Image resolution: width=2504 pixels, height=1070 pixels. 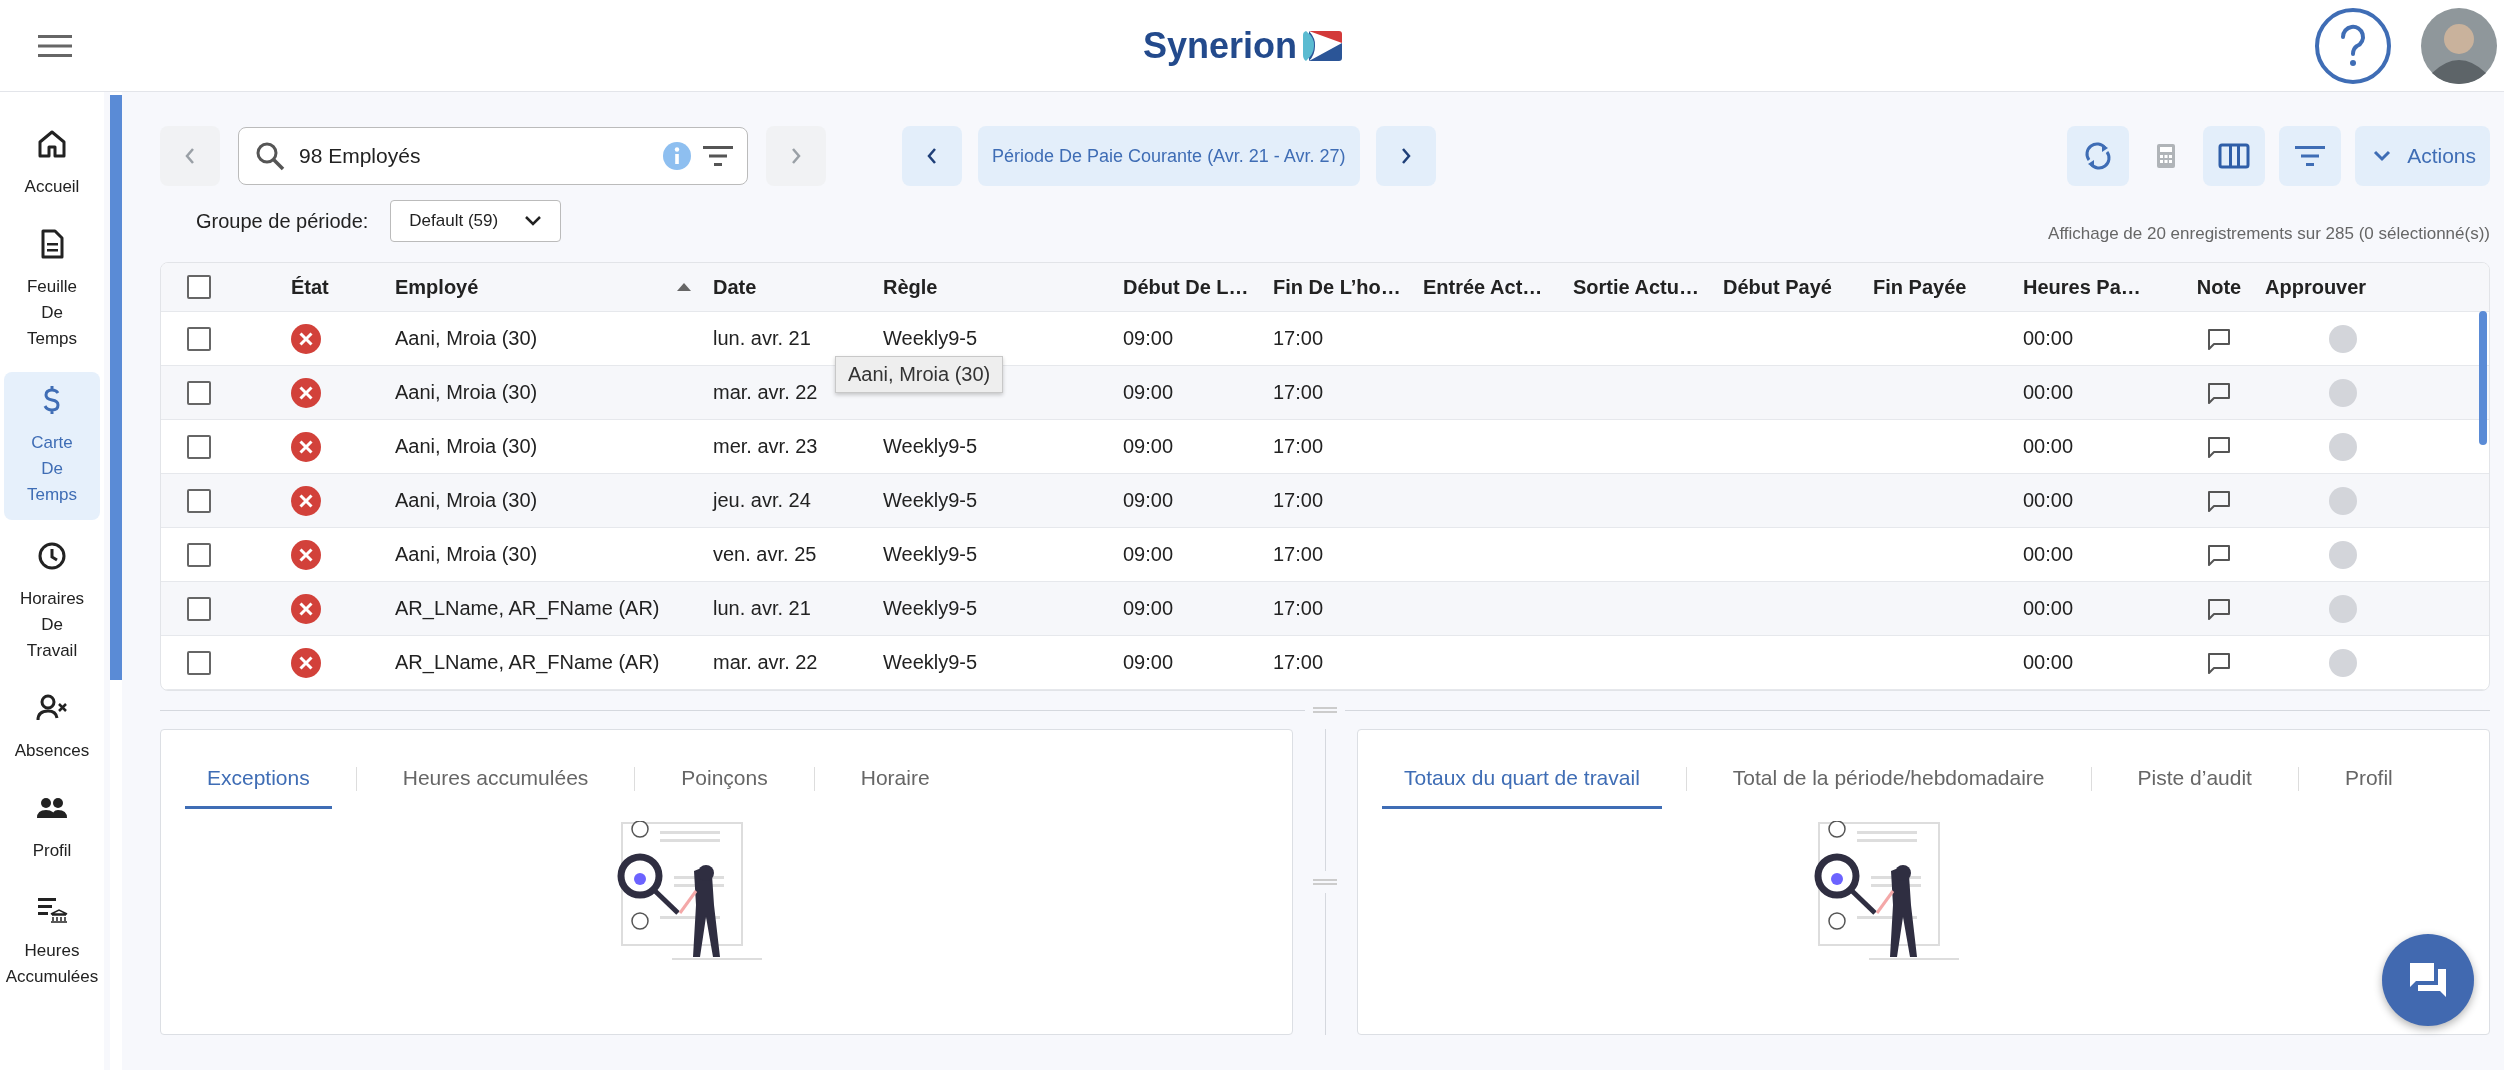 What do you see at coordinates (2310, 156) in the screenshot?
I see `filter-button` at bounding box center [2310, 156].